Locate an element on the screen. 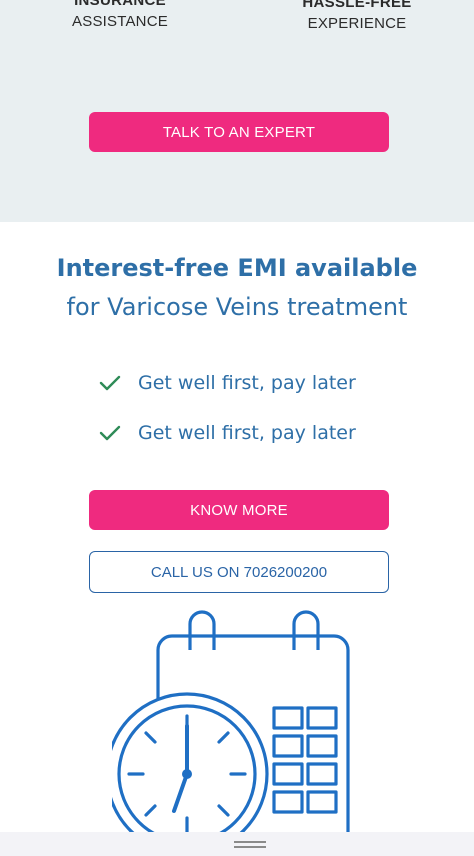  emi-subtitle: for Varicose Veins treatment is located at coordinates (237, 307).